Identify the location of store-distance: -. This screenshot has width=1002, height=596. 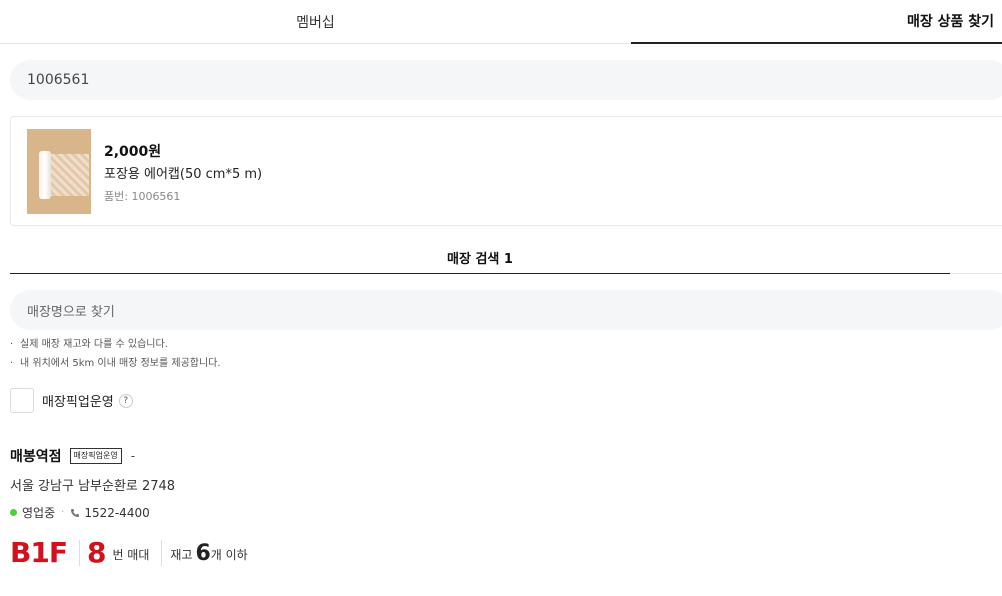
(133, 456).